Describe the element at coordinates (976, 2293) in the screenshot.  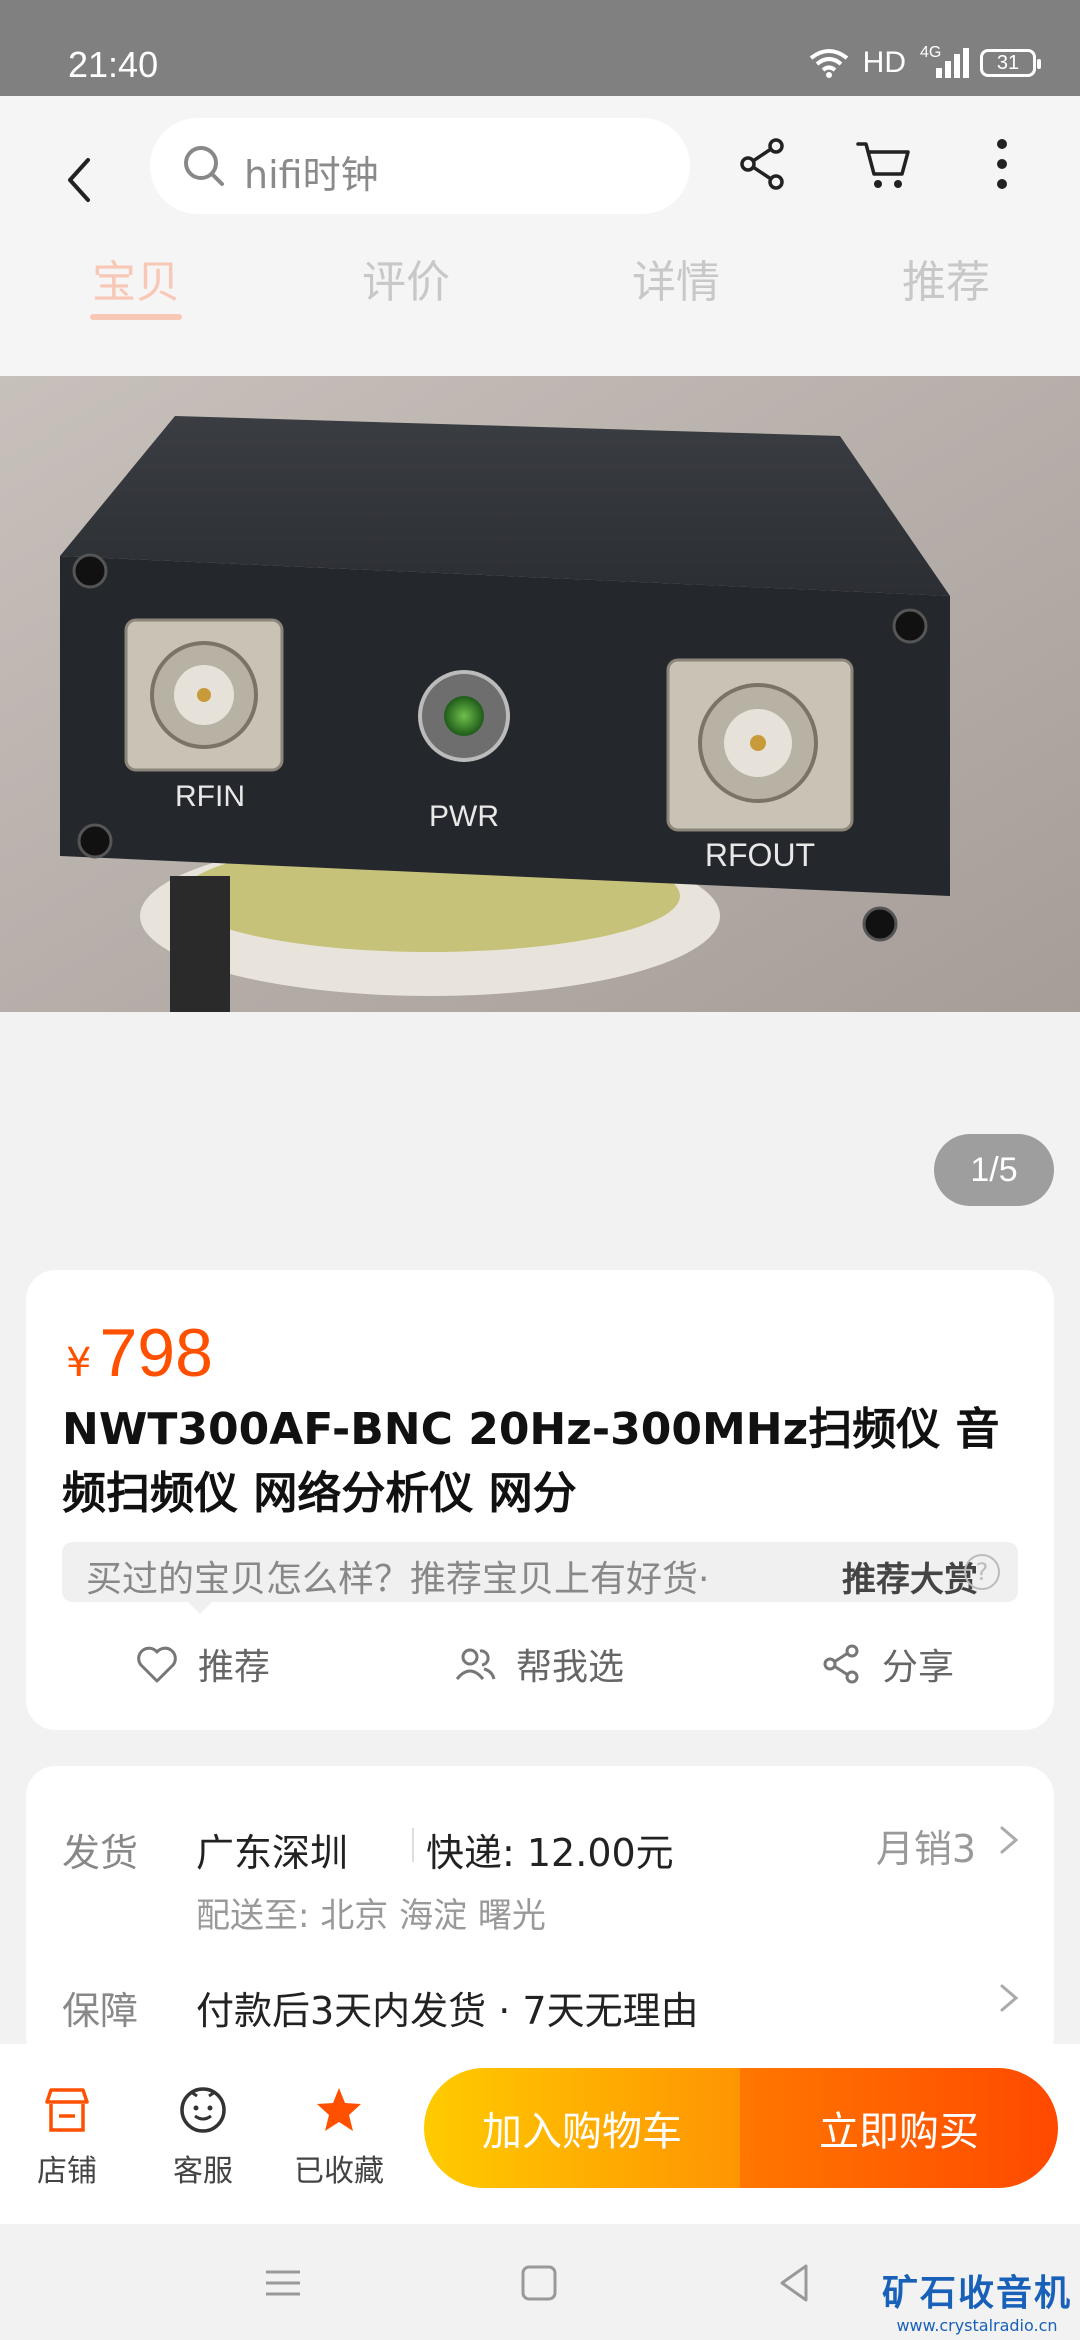
I see `watermark-text: 矿石收音机` at that location.